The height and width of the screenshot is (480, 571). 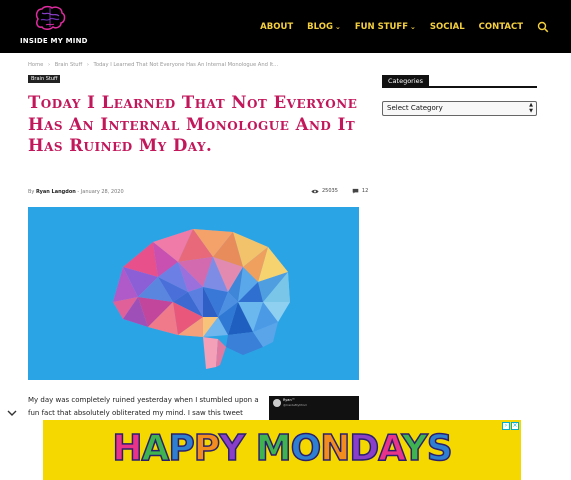 What do you see at coordinates (315, 191) in the screenshot?
I see `eye-icon` at bounding box center [315, 191].